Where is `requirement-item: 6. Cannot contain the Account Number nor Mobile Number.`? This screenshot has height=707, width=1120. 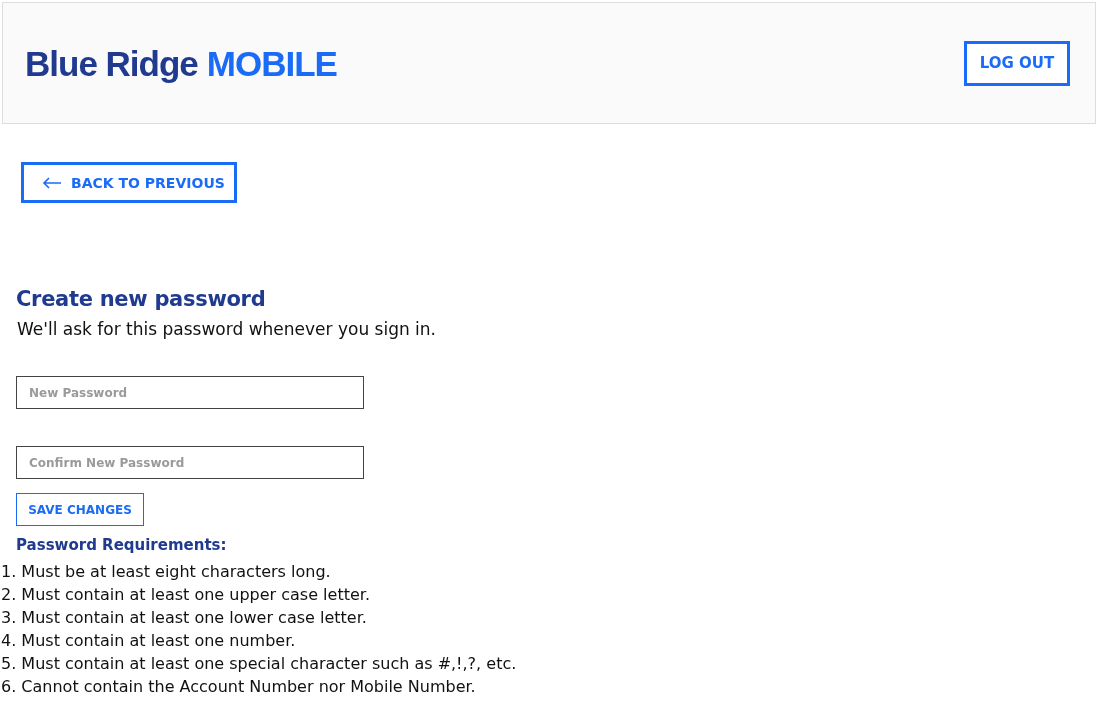 requirement-item: 6. Cannot contain the Account Number nor Mobile Number. is located at coordinates (238, 687).